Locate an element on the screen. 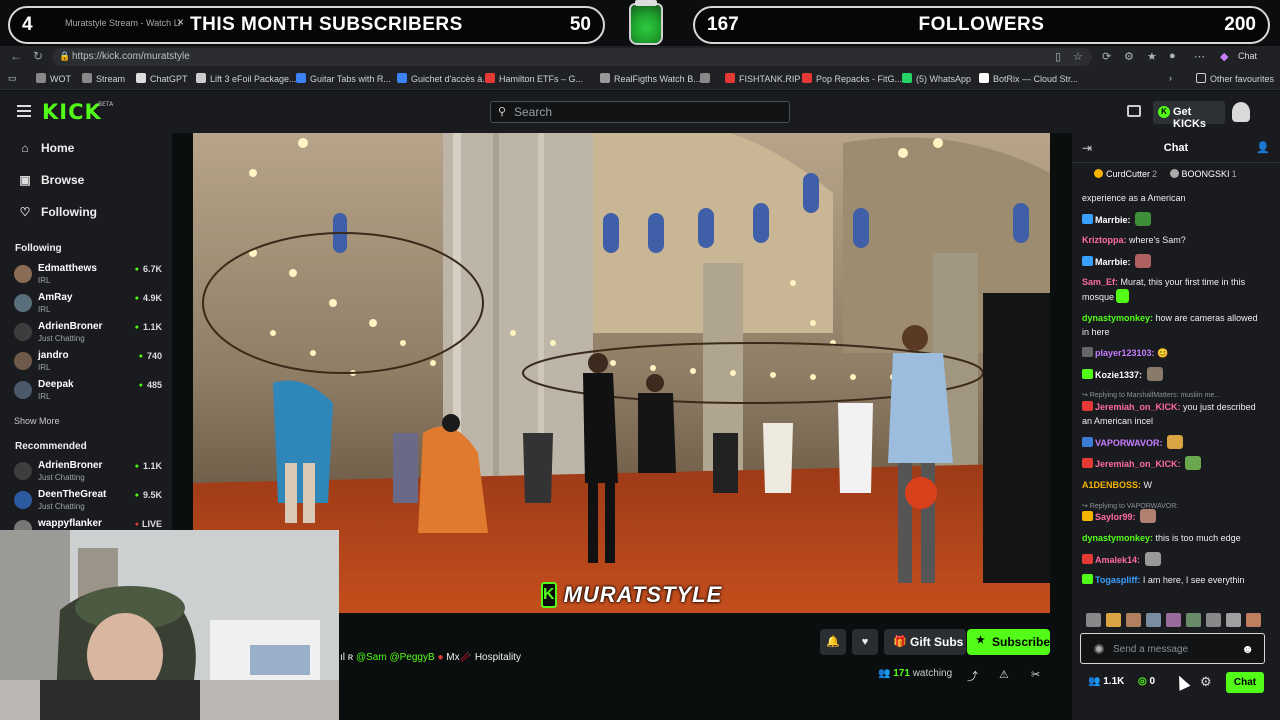  points-count: ◎ 0 is located at coordinates (1146, 681).